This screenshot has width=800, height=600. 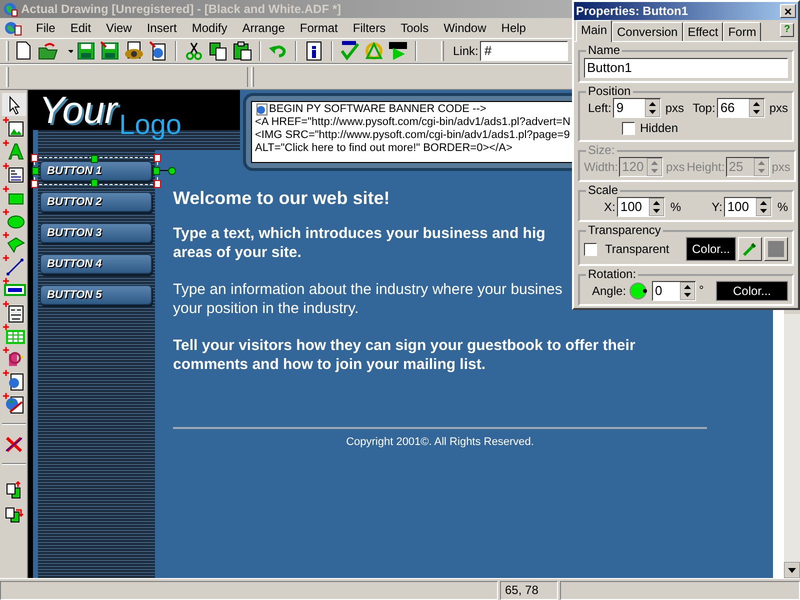 What do you see at coordinates (704, 108) in the screenshot?
I see `field-label: Top:` at bounding box center [704, 108].